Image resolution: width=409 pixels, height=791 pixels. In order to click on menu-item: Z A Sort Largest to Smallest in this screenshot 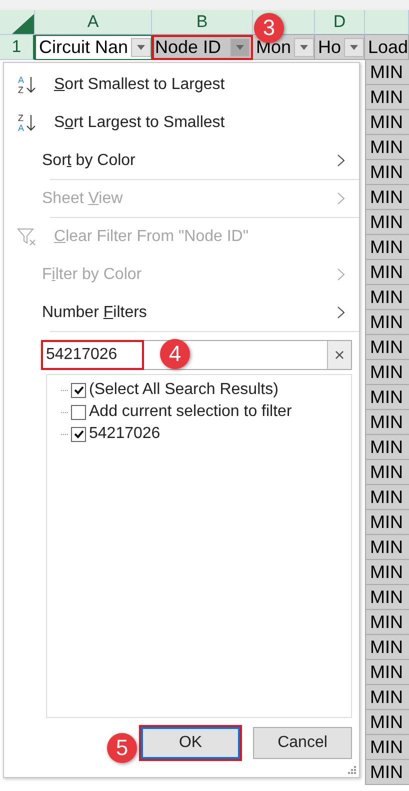, I will do `click(181, 123)`.